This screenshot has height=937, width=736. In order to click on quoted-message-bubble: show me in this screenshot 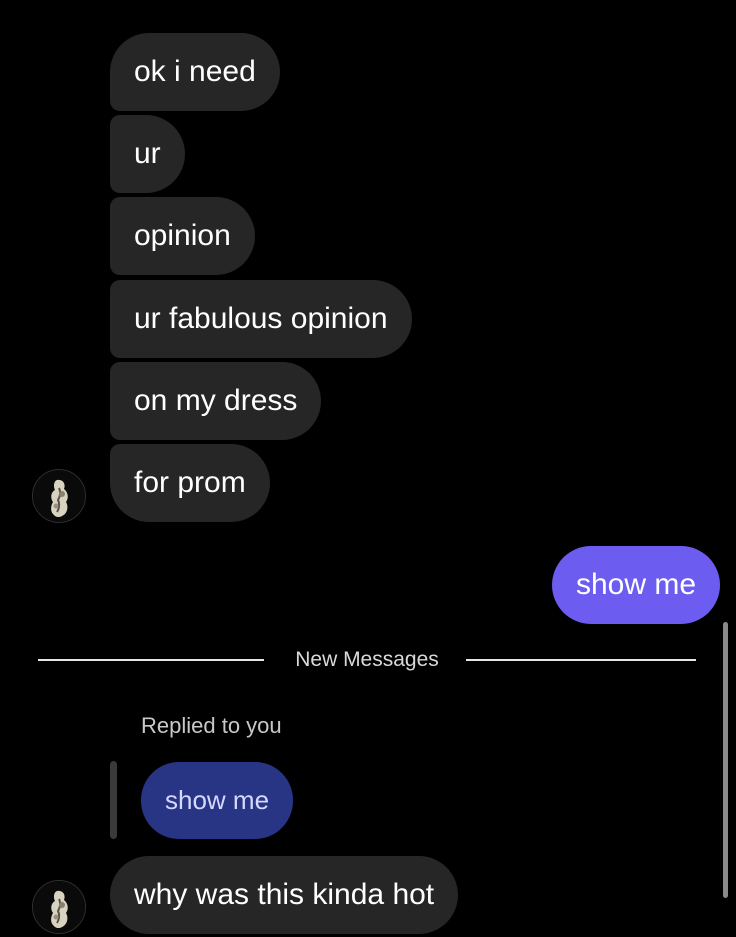, I will do `click(217, 800)`.